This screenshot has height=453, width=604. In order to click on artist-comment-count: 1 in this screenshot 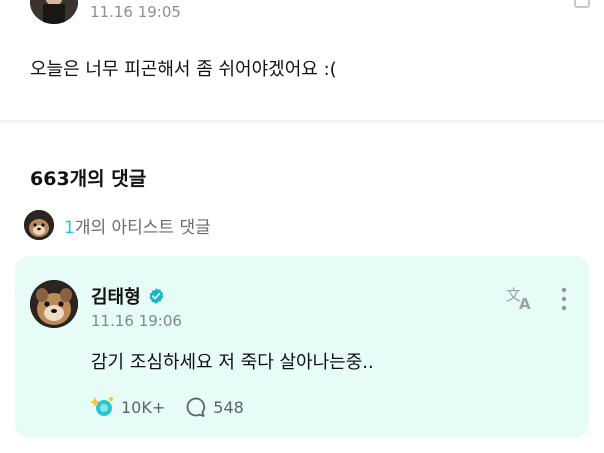, I will do `click(69, 227)`.